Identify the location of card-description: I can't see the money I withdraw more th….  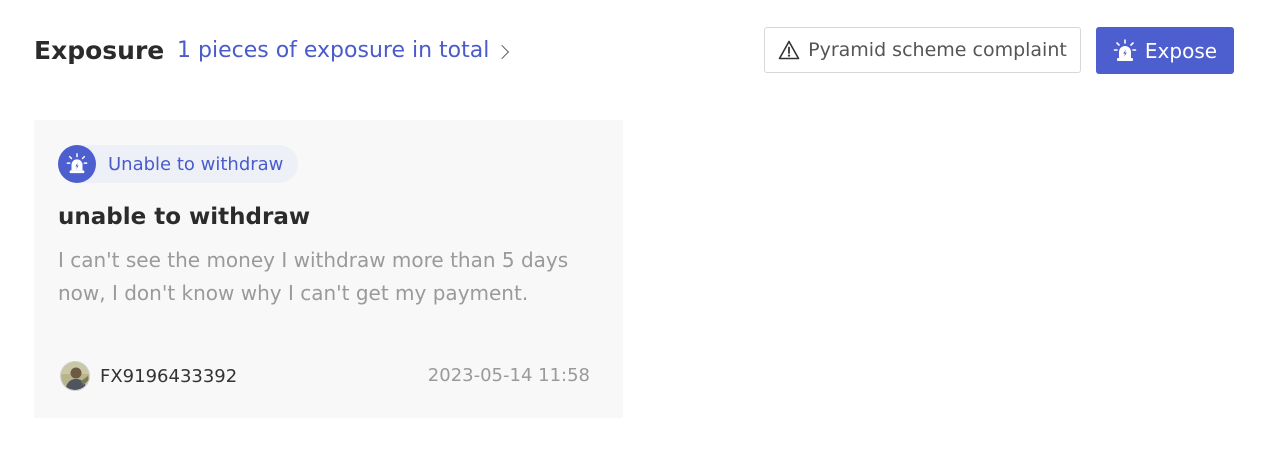
(313, 276).